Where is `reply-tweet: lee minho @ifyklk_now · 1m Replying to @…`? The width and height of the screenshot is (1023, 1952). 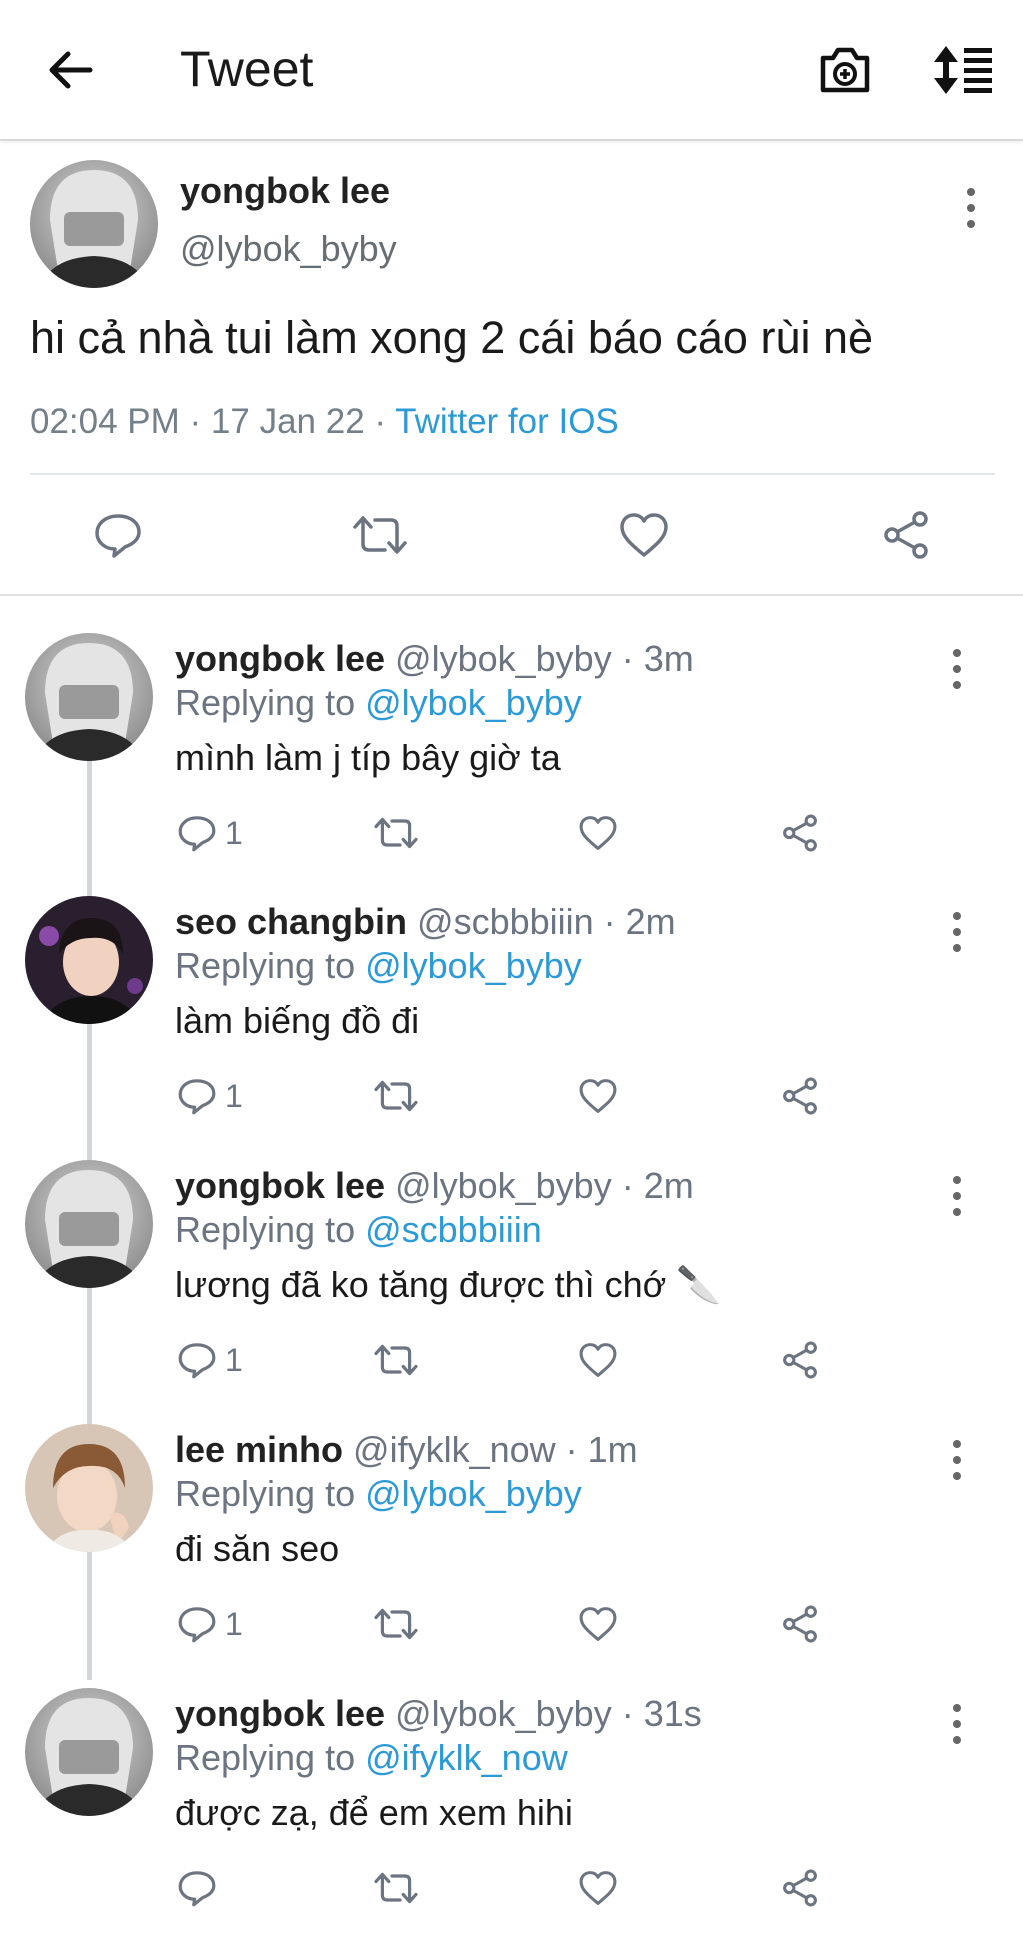
reply-tweet: lee minho @ifyklk_now · 1m Replying to @… is located at coordinates (511, 1556).